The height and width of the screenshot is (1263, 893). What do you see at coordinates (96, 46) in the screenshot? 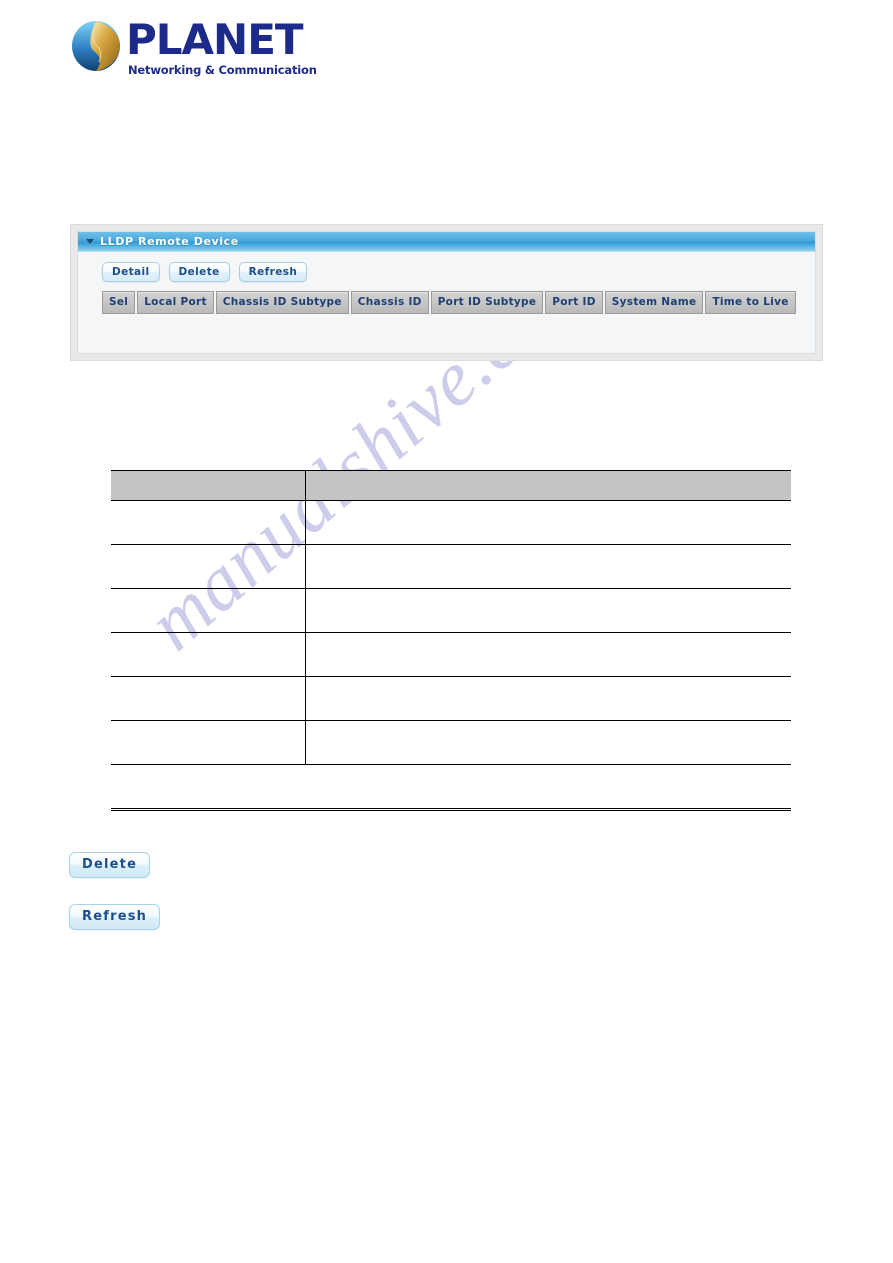
I see `planet-globe-icon` at bounding box center [96, 46].